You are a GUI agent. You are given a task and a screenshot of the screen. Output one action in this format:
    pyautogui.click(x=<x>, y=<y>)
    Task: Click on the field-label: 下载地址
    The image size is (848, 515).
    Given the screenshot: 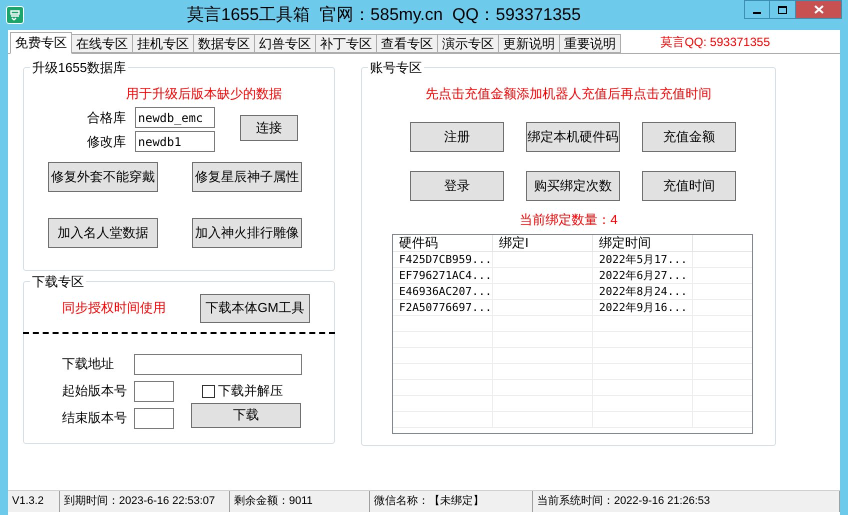 What is the action you would take?
    pyautogui.click(x=88, y=364)
    